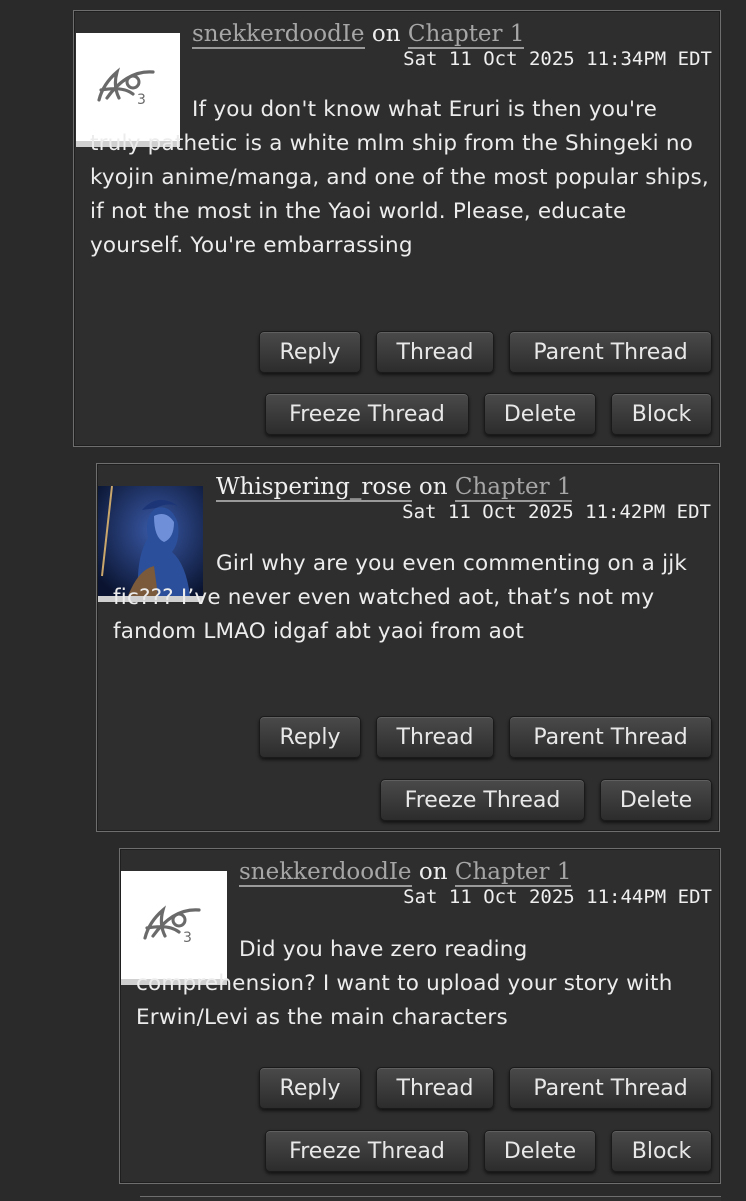  I want to click on next-comment-edge, so click(430, 1198).